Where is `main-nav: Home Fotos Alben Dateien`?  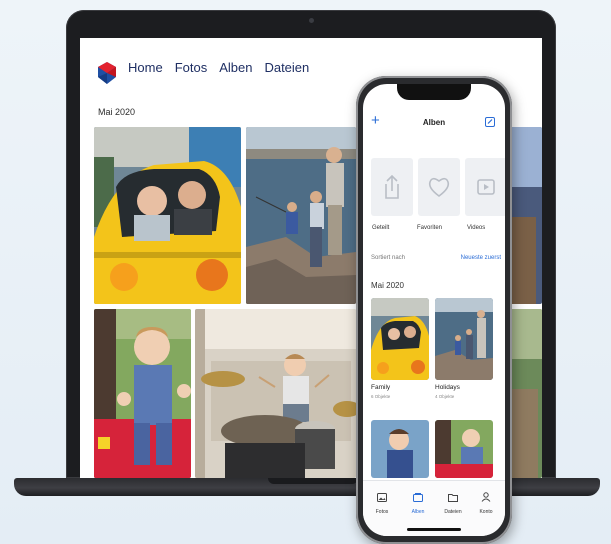 main-nav: Home Fotos Alben Dateien is located at coordinates (218, 67).